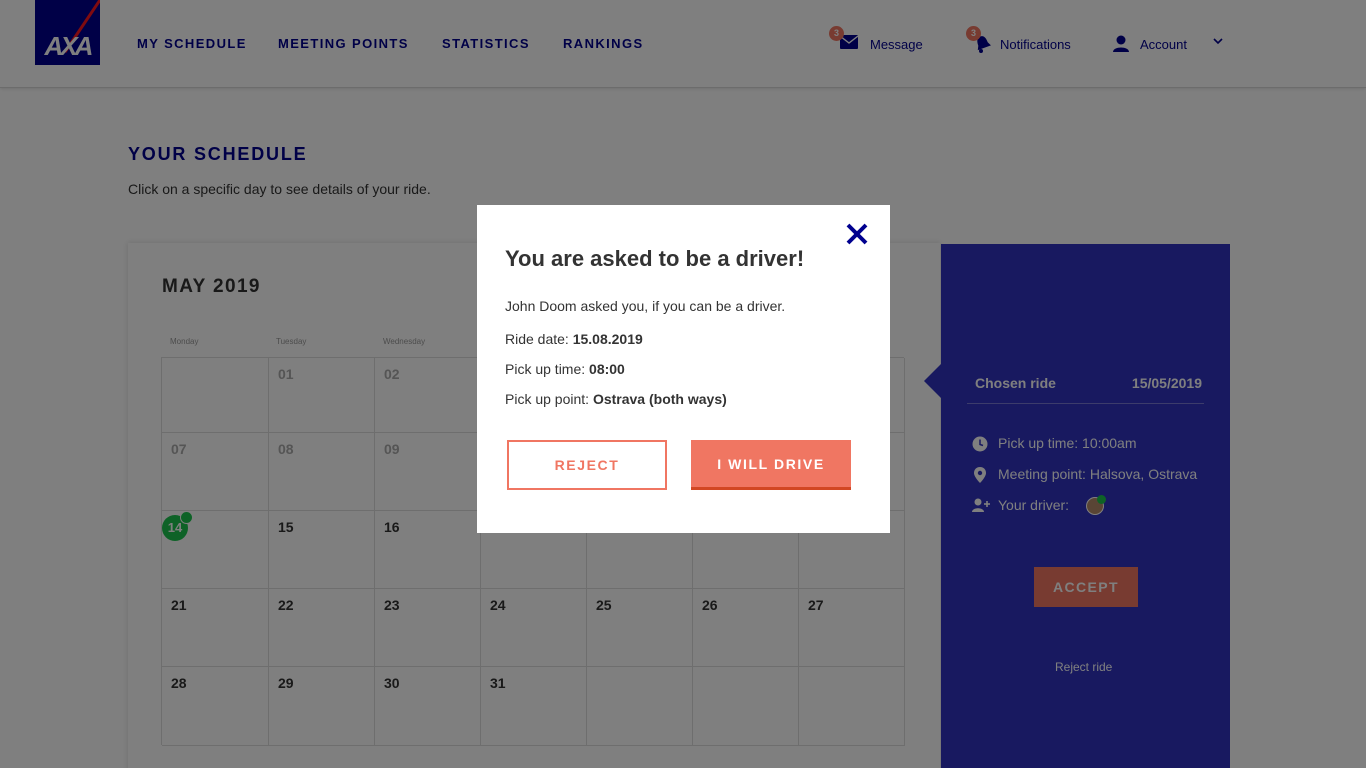 This screenshot has width=1366, height=768. Describe the element at coordinates (659, 399) in the screenshot. I see `pickup-point-value: Ostrava (both ways)` at that location.